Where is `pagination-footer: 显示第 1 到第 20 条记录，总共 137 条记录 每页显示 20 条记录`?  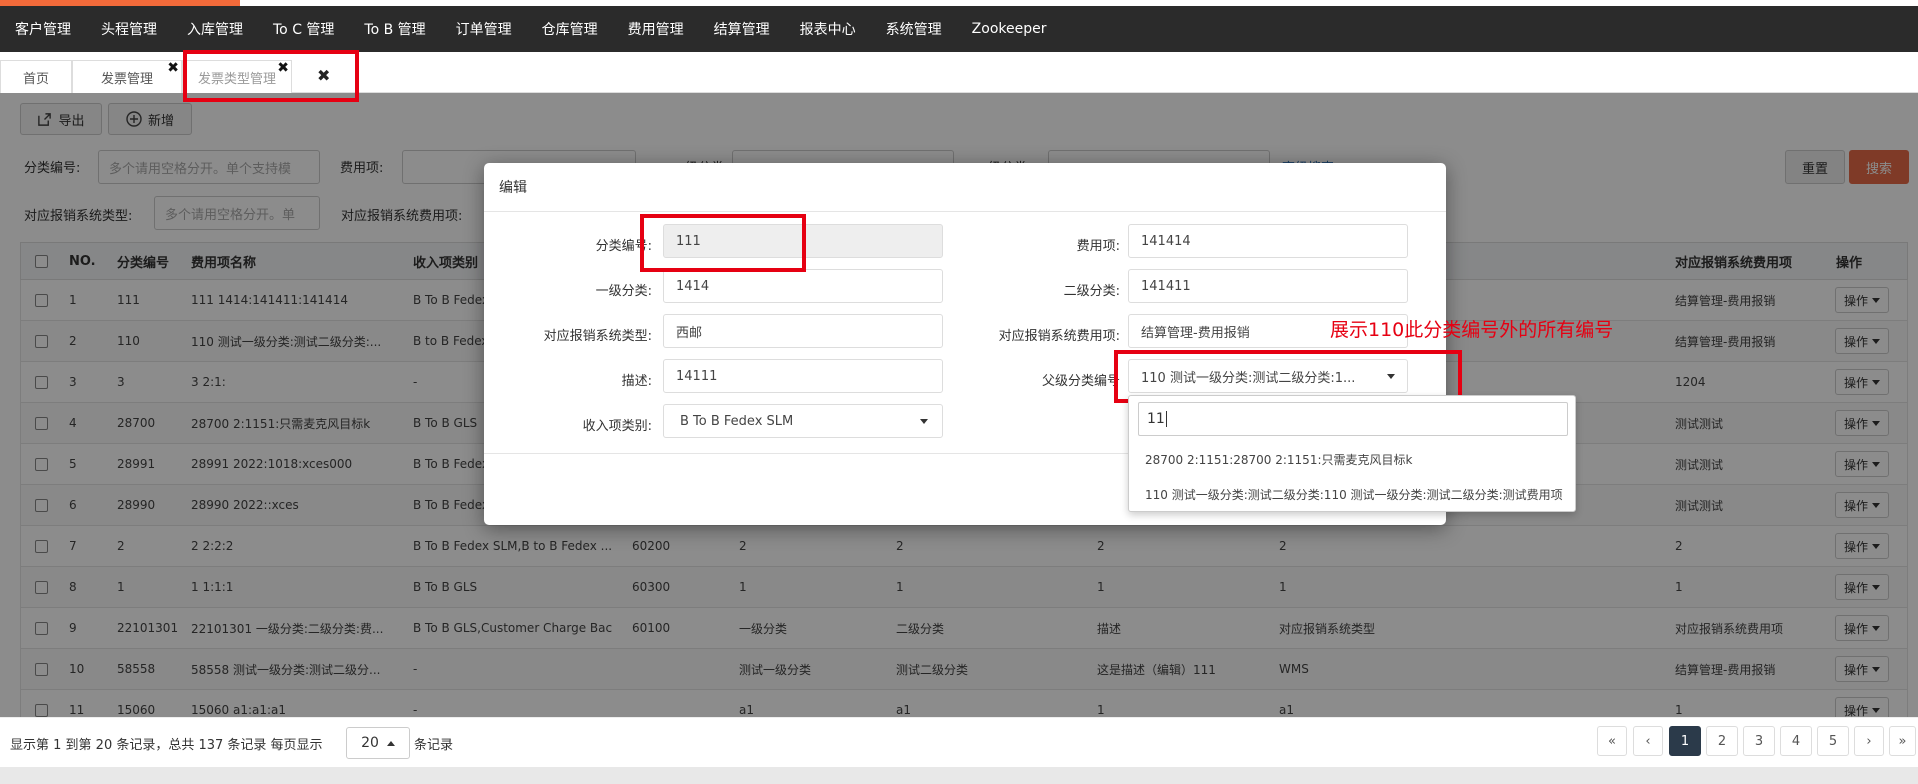 pagination-footer: 显示第 1 到第 20 条记录，总共 137 条记录 每页显示 20 条记录 is located at coordinates (959, 742).